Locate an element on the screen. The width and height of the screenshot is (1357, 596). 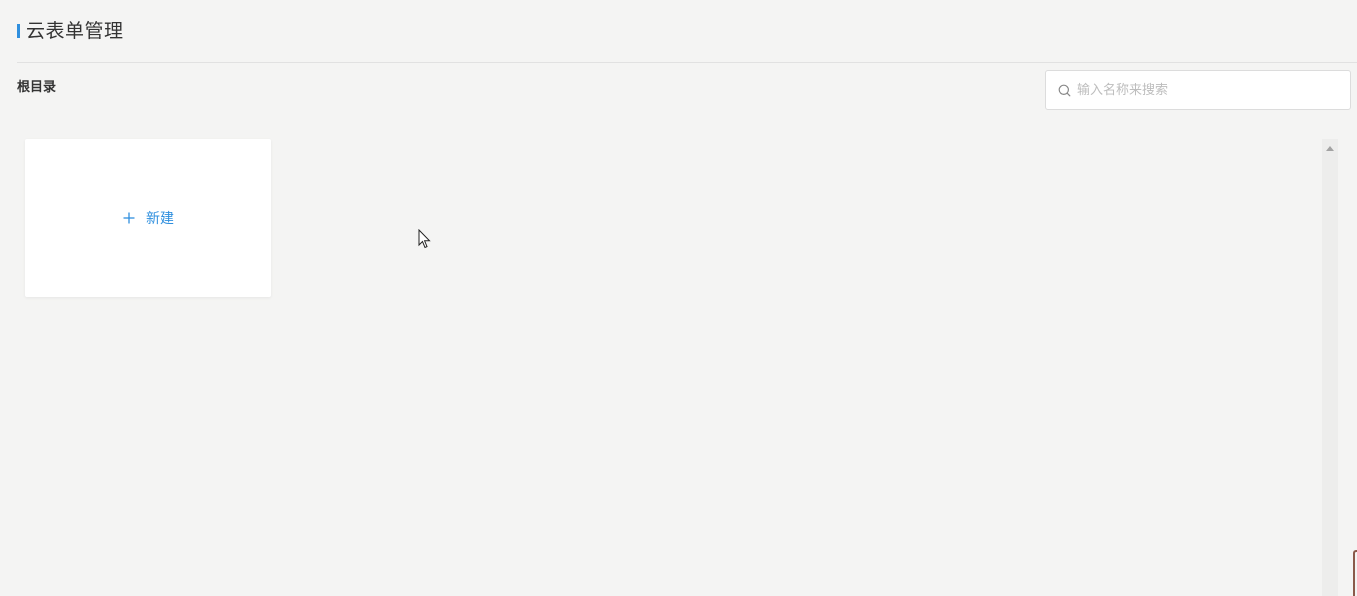
page-header: 云表单管理 is located at coordinates (70, 31).